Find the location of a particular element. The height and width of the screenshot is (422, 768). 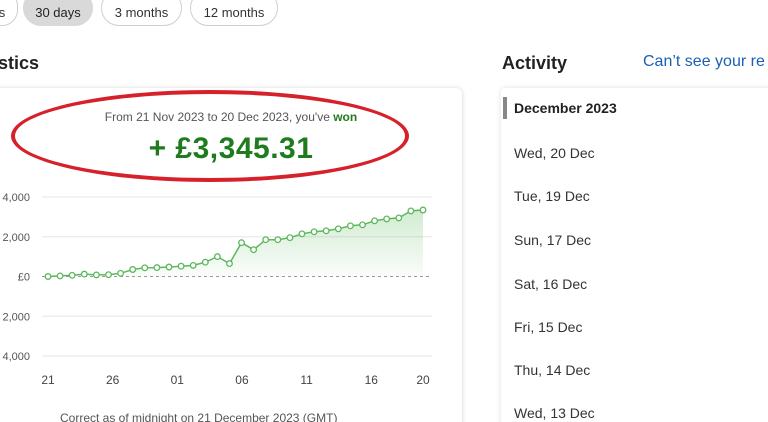

x-tick-label: 01 is located at coordinates (178, 380).